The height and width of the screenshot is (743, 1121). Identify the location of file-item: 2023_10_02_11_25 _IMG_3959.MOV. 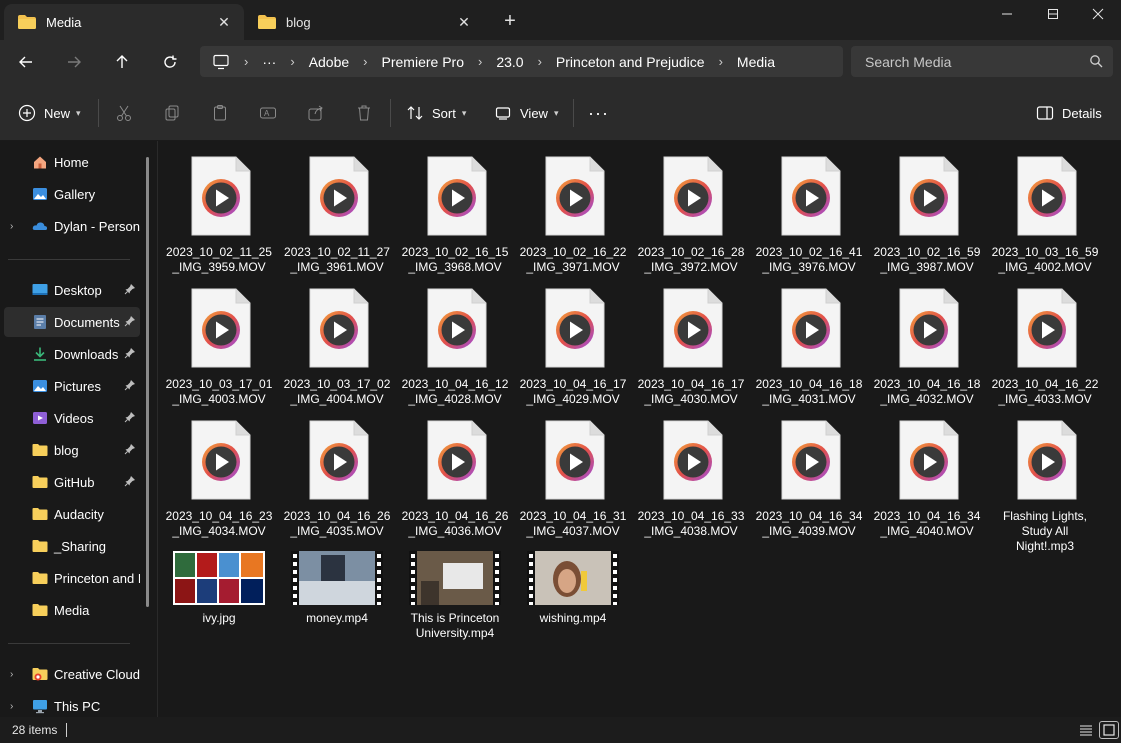
(219, 207).